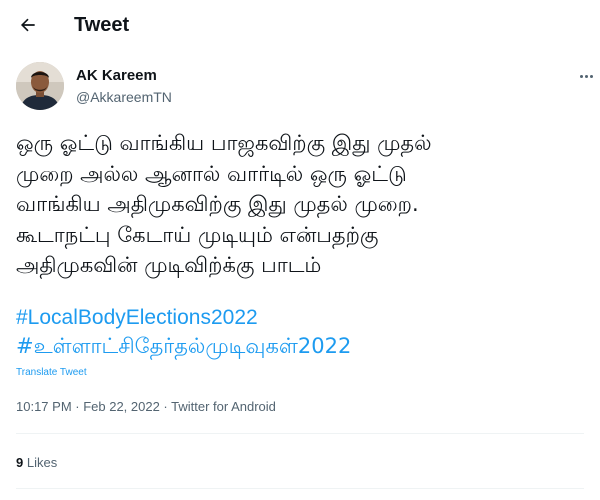  I want to click on author-name: AK Kareem, so click(116, 76).